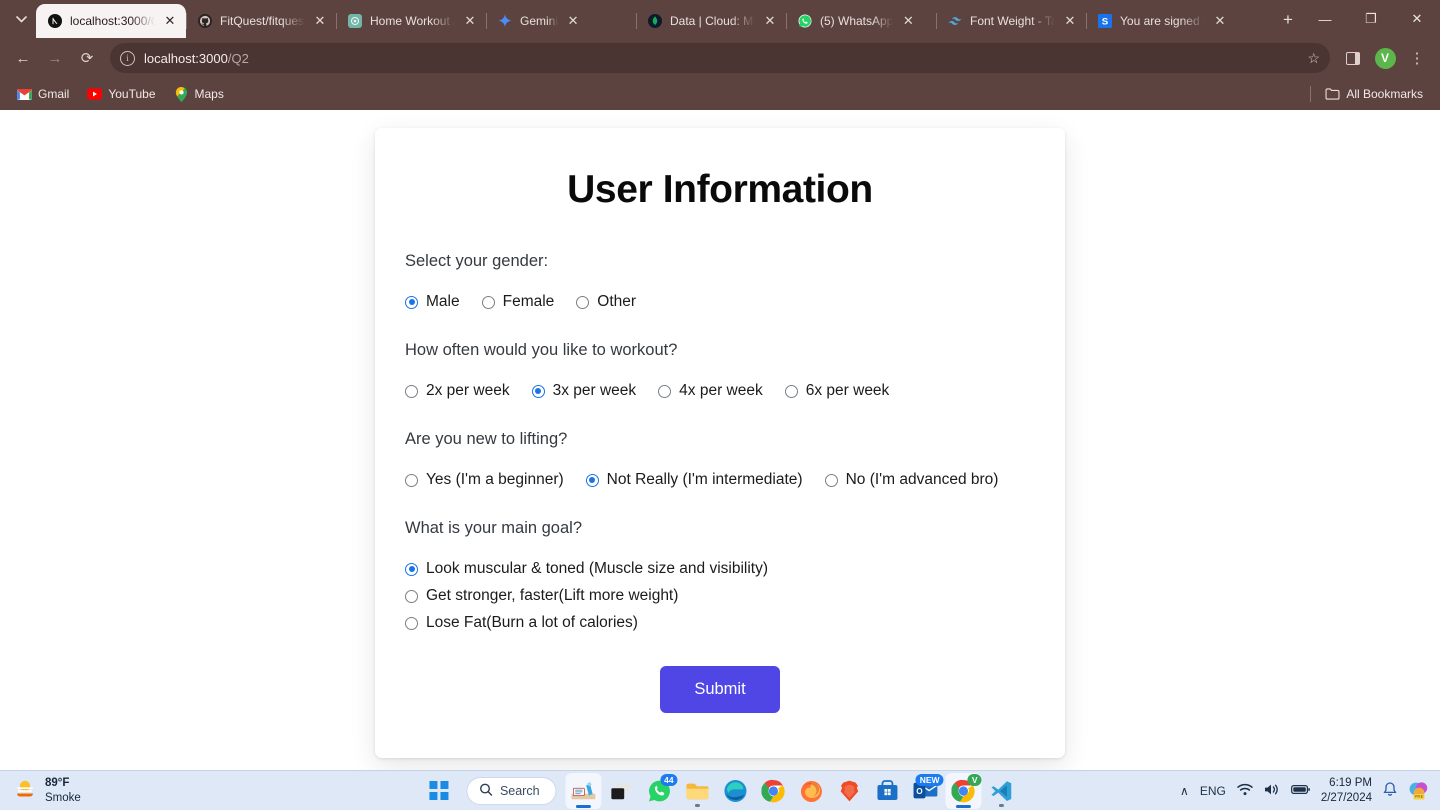  Describe the element at coordinates (23, 58) in the screenshot. I see `back-button: ←` at that location.